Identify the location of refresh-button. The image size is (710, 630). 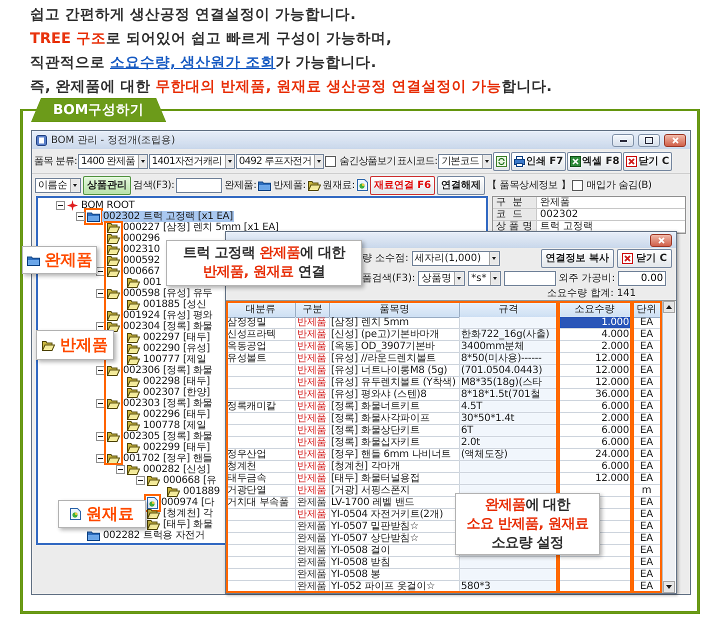
(501, 161).